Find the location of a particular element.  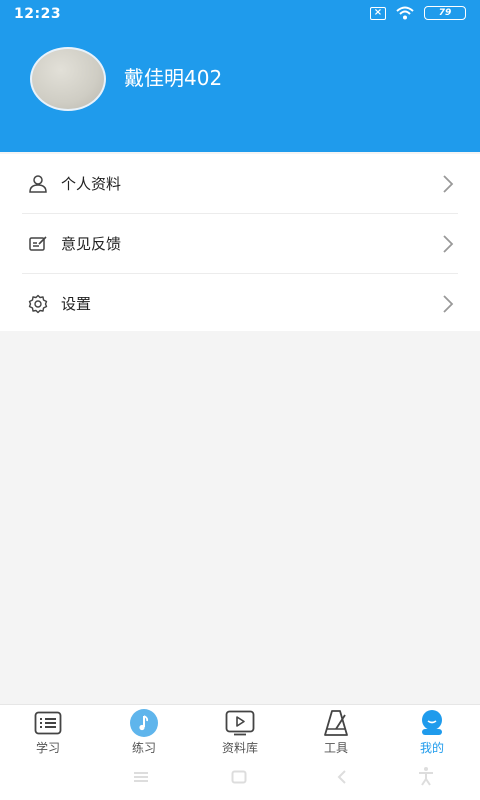

profile-icon is located at coordinates (432, 723).